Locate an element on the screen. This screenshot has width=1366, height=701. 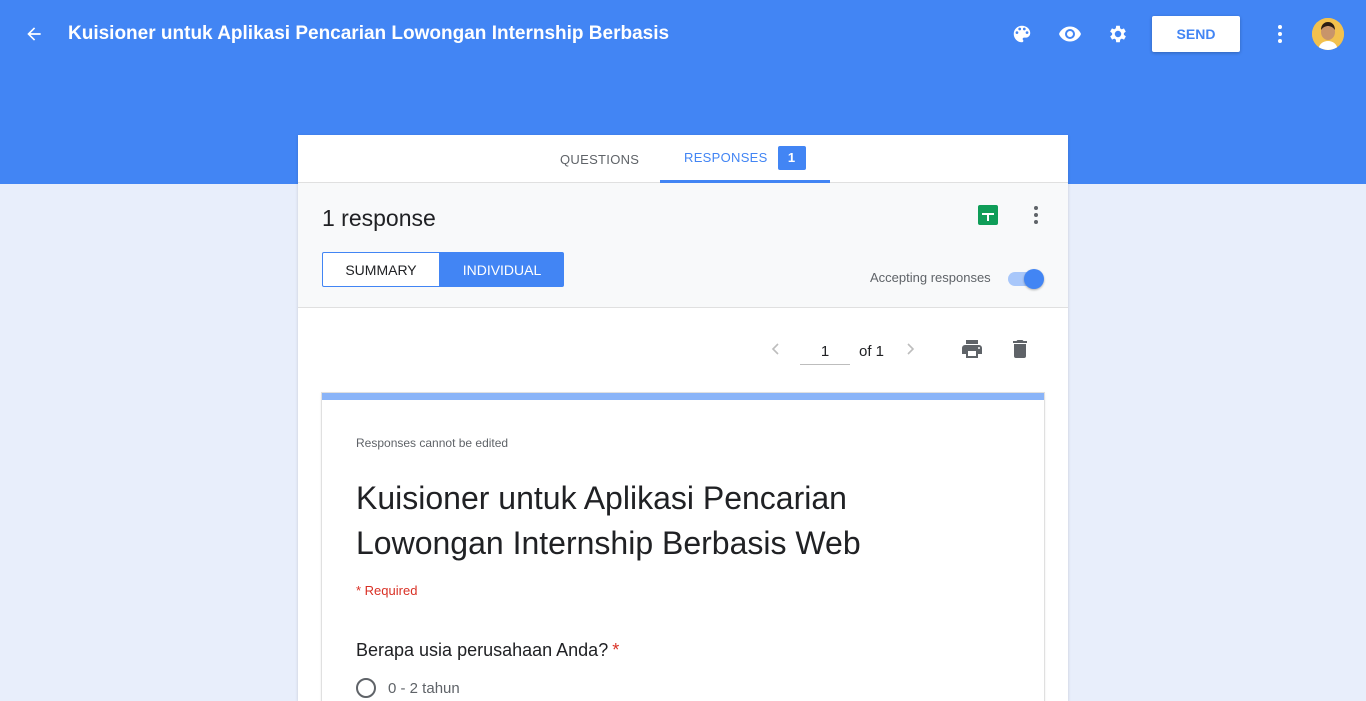
page-total: of 1 is located at coordinates (872, 351).